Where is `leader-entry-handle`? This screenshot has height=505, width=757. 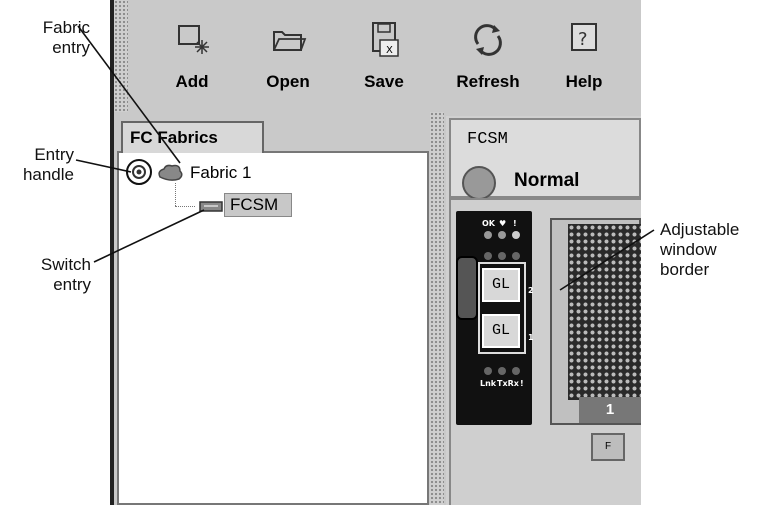
leader-entry-handle is located at coordinates (103, 166).